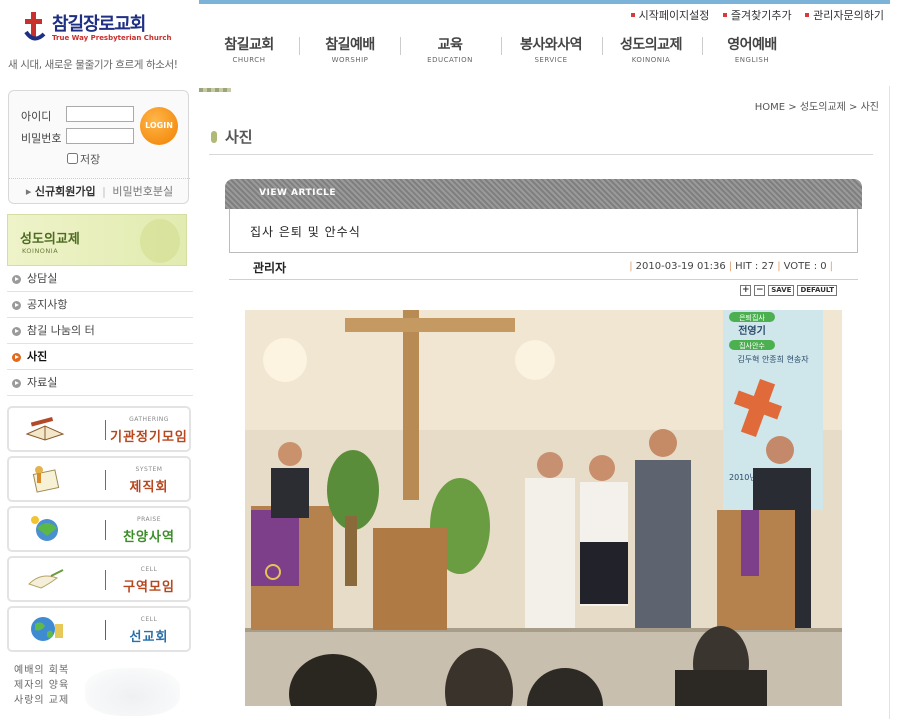 This screenshot has width=900, height=719. I want to click on password-input, so click(100, 136).